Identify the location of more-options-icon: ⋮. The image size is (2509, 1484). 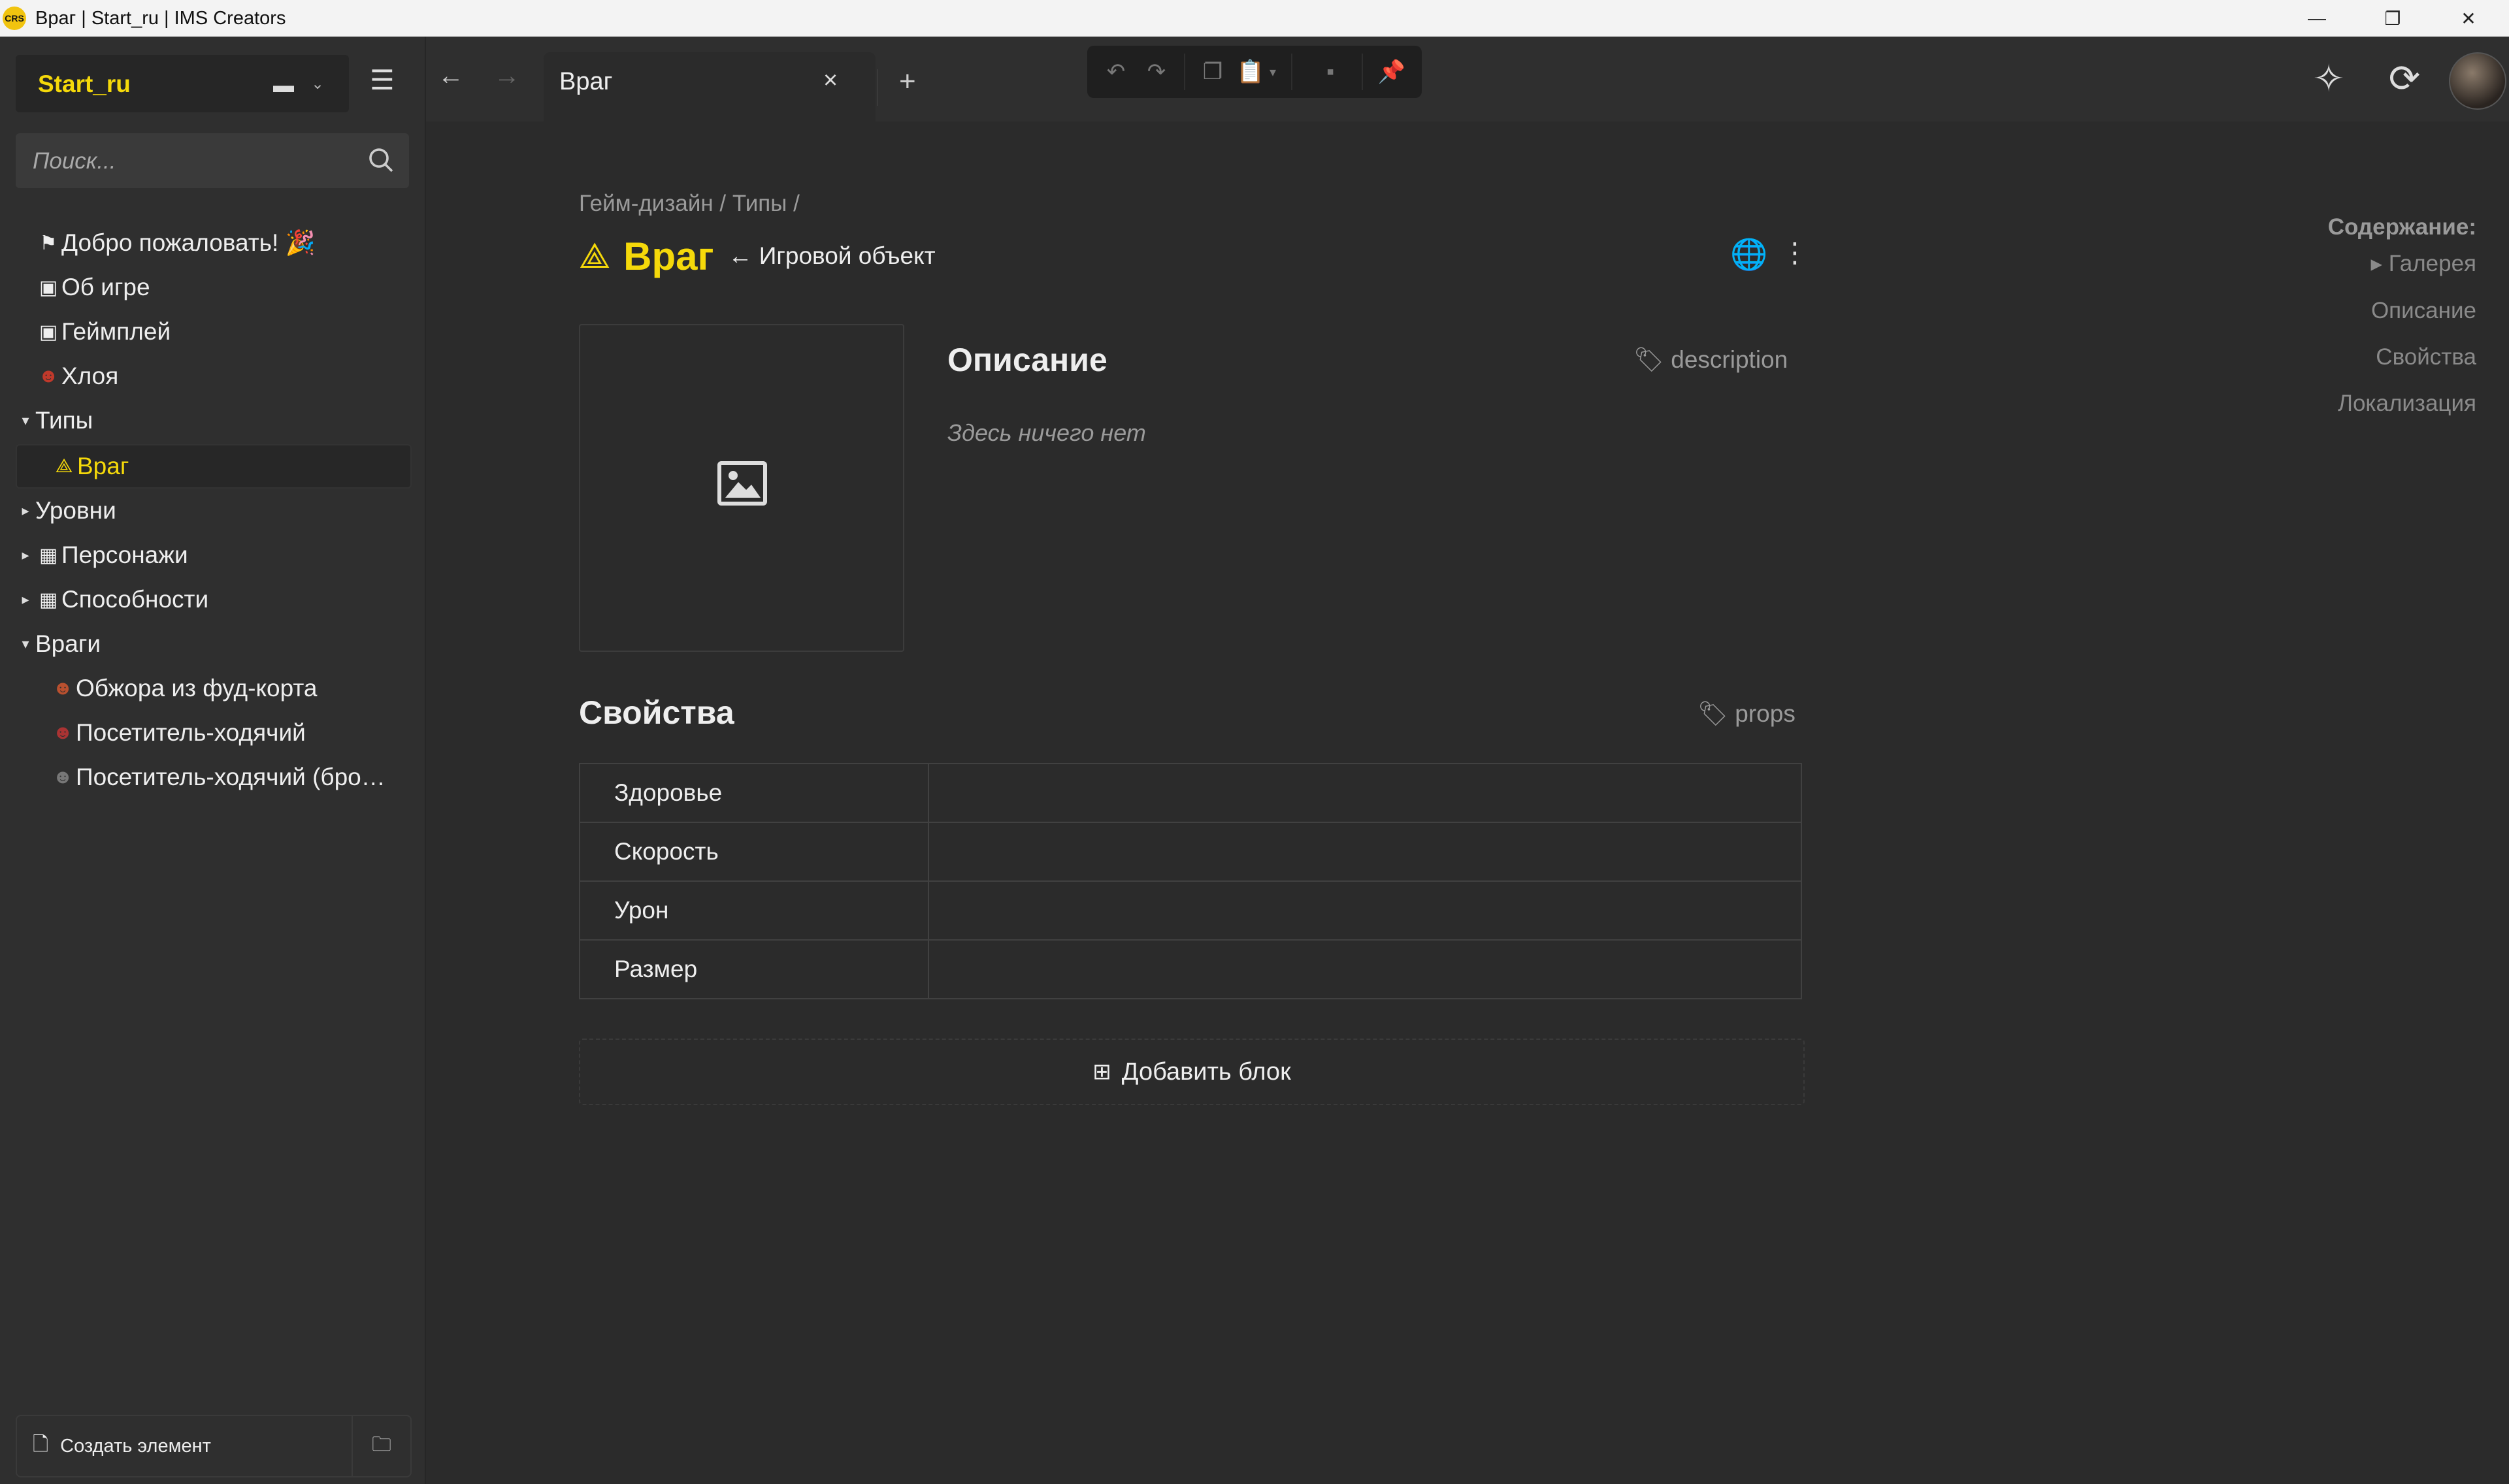
(1795, 252).